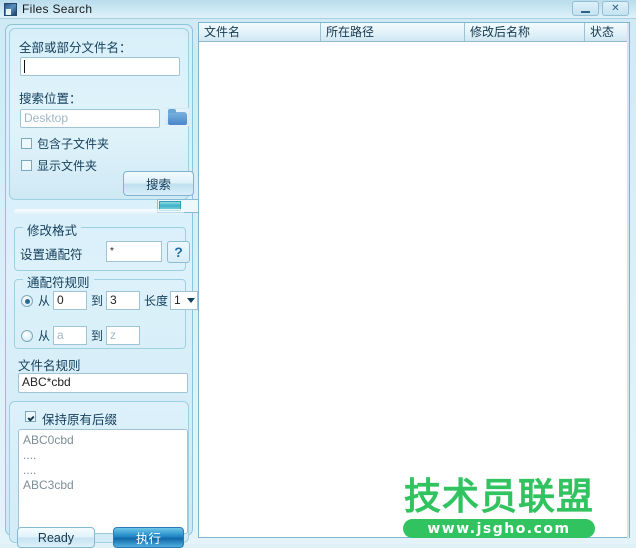 The width and height of the screenshot is (636, 548). Describe the element at coordinates (607, 32) in the screenshot. I see `column-header-status: 状态` at that location.